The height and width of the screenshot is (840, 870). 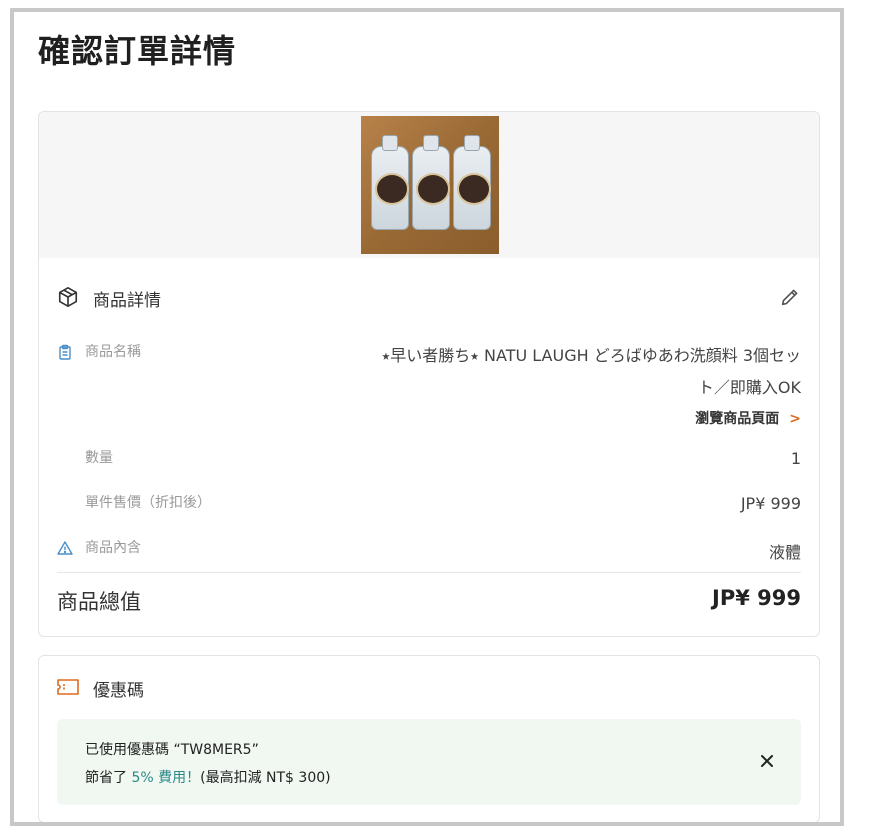 I want to click on applied-coupon-prefix: 已使用優惠碼, so click(x=127, y=750).